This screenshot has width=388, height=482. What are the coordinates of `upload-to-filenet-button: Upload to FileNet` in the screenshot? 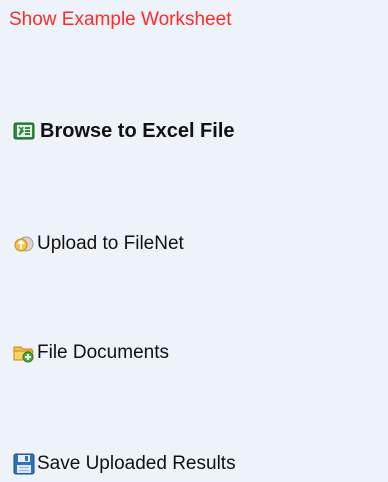 It's located at (98, 244).